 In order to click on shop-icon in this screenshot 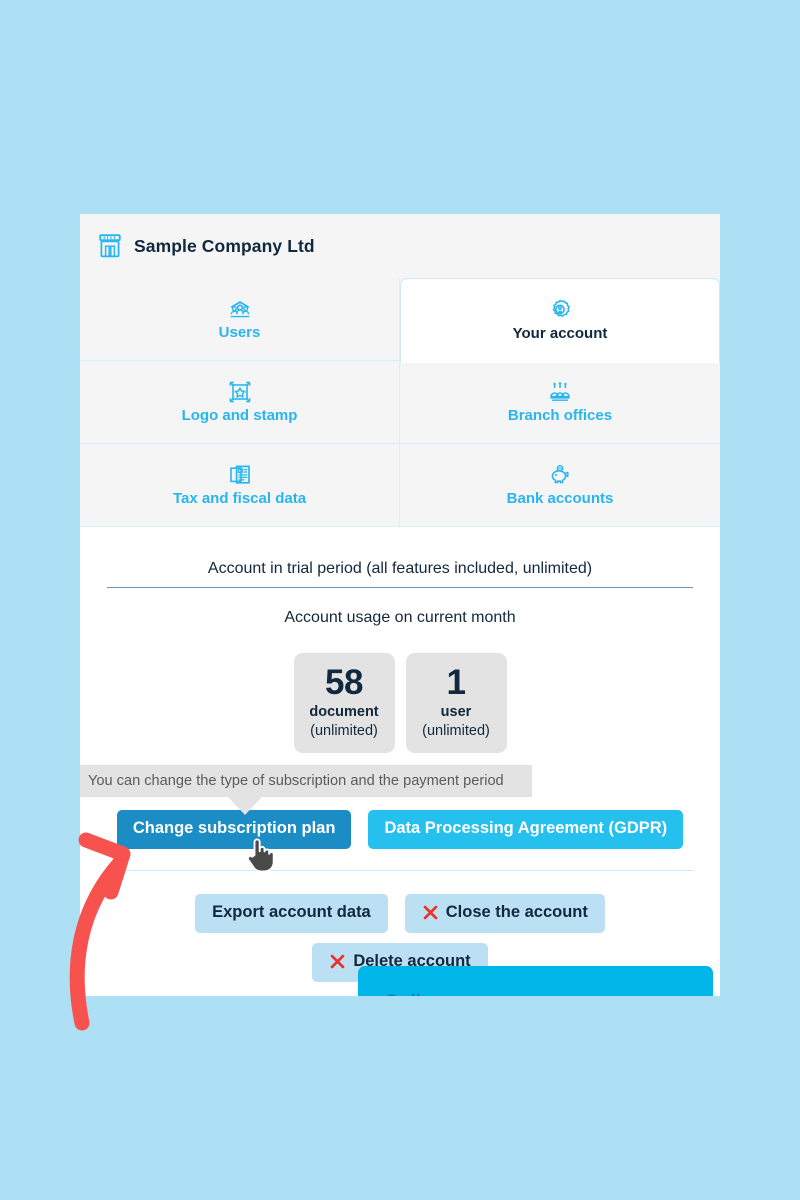, I will do `click(110, 246)`.